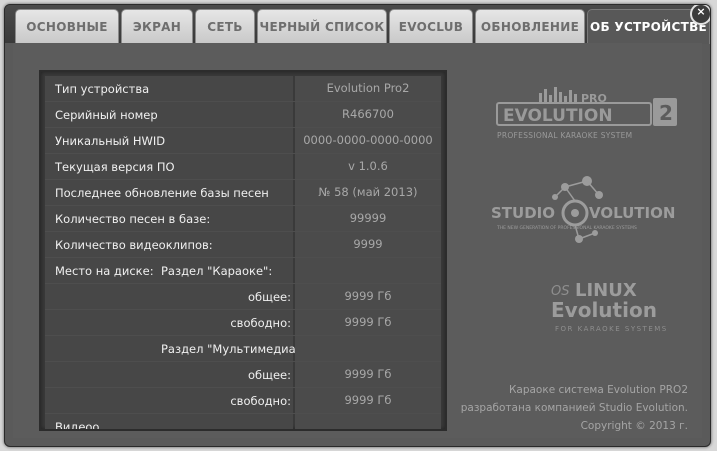 The image size is (717, 451). Describe the element at coordinates (368, 244) in the screenshot. I see `row-value: 9999` at that location.